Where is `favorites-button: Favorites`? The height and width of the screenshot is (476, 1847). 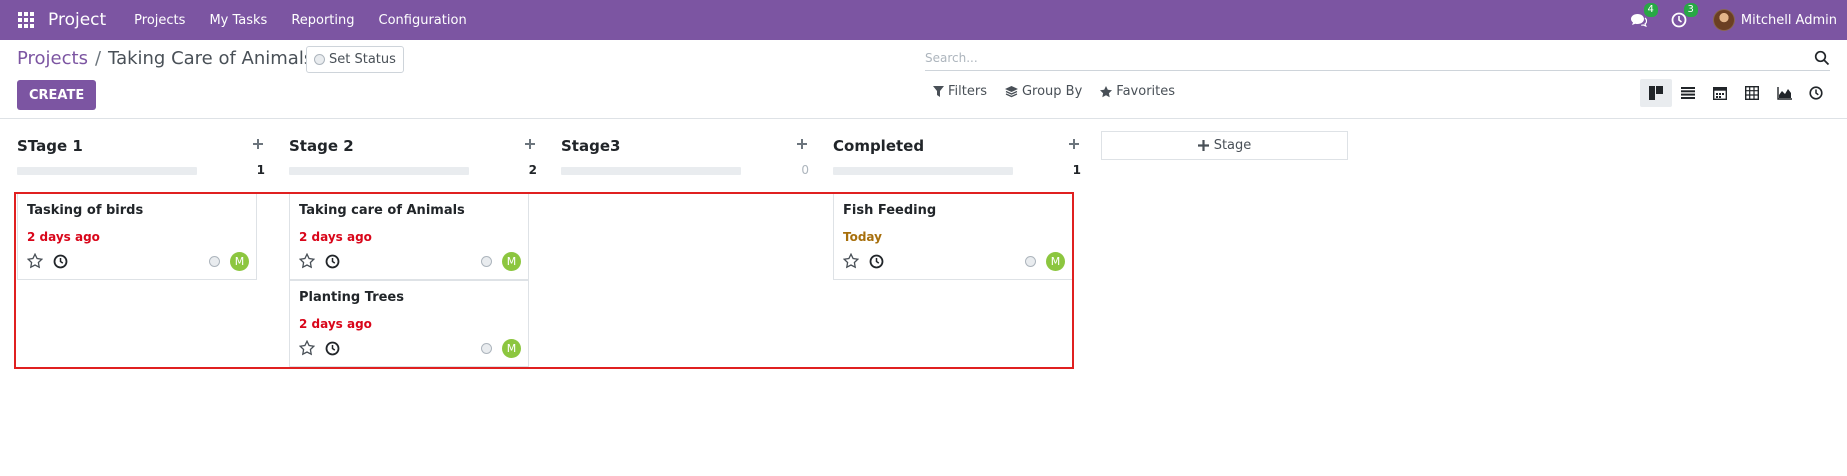 favorites-button: Favorites is located at coordinates (1137, 91).